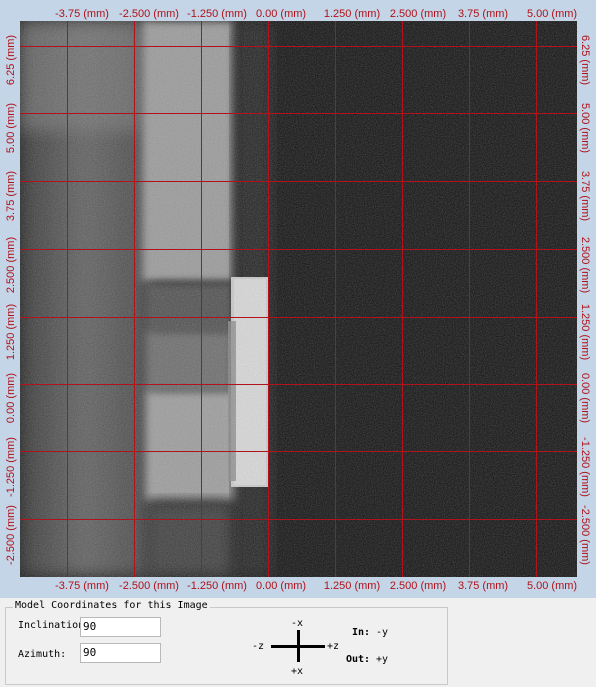  I want to click on x-tick-top-3: -1.250 (mm), so click(217, 14).